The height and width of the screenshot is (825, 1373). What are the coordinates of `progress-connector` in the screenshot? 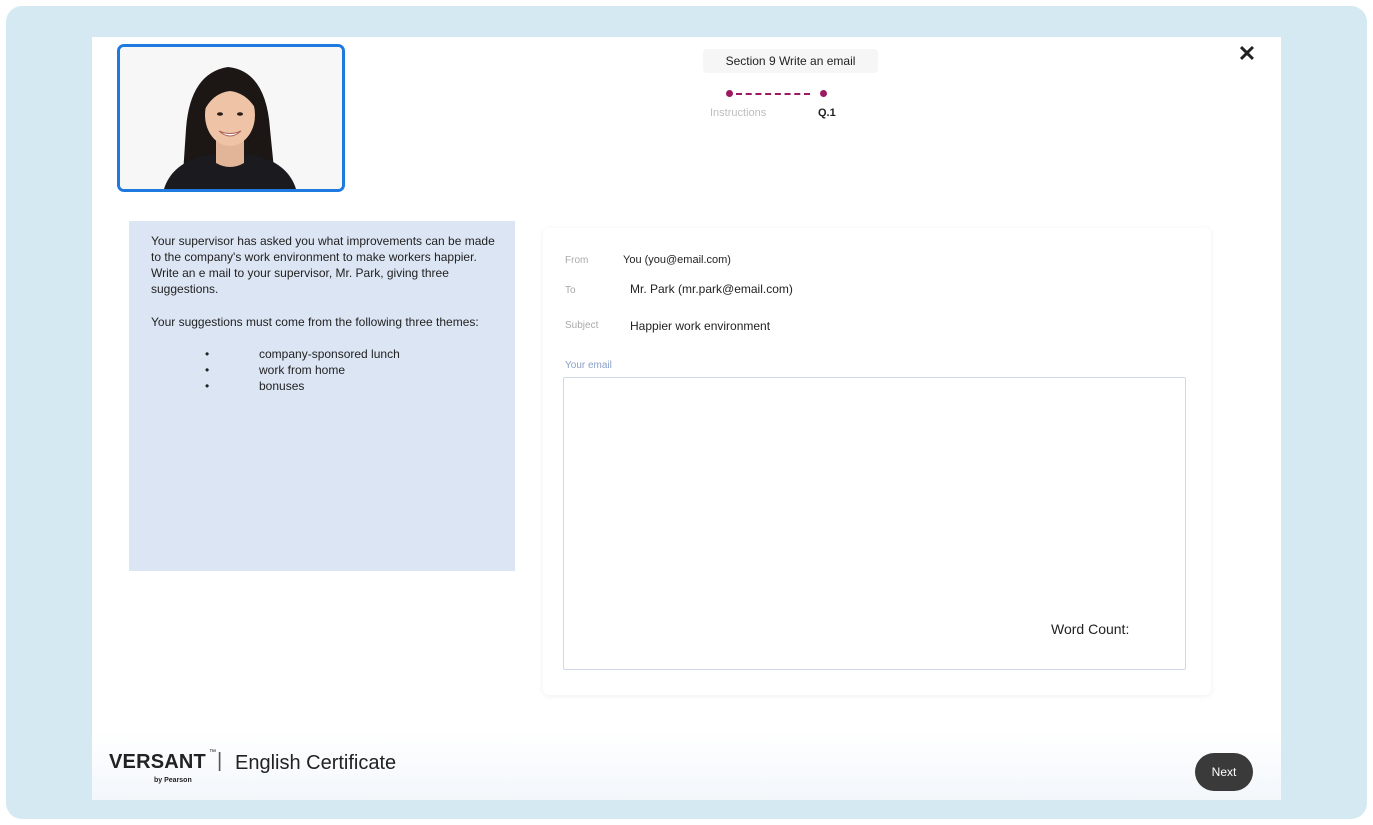 It's located at (773, 94).